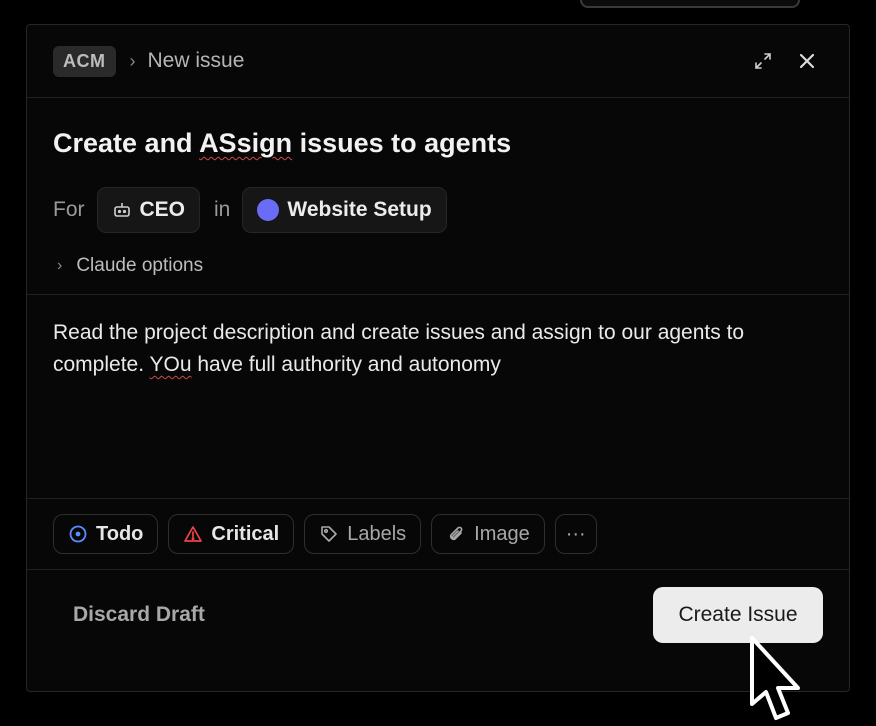  Describe the element at coordinates (245, 533) in the screenshot. I see `priority-label: Critical` at that location.